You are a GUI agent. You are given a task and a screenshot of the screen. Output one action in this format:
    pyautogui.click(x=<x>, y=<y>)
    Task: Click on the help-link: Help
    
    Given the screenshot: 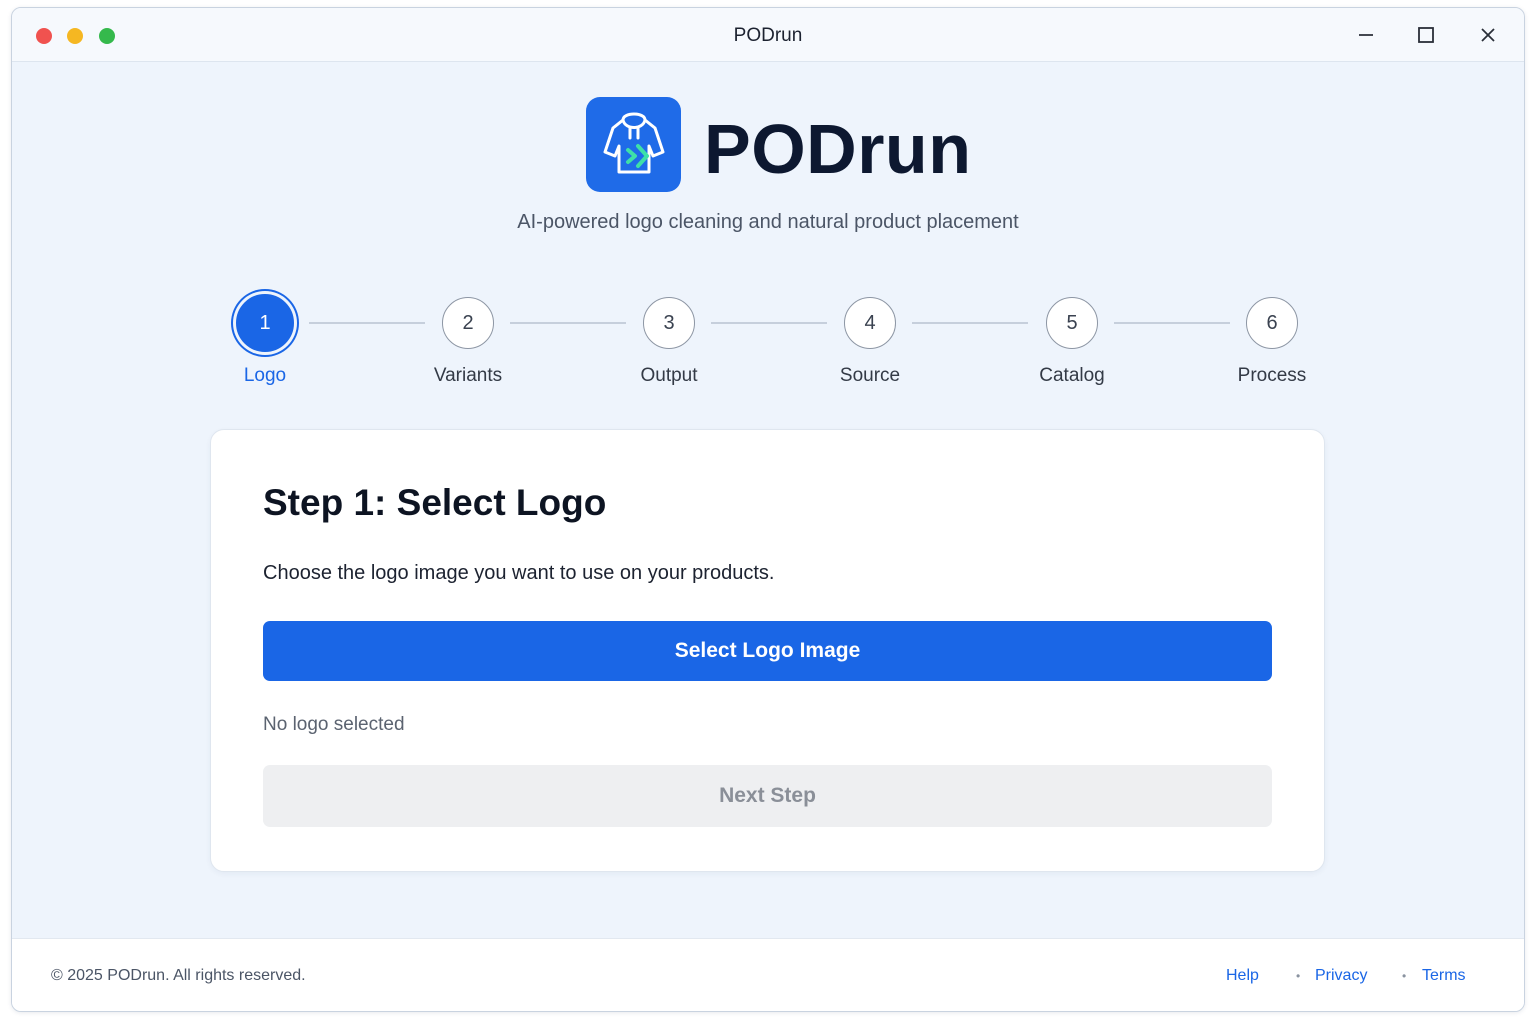 What is the action you would take?
    pyautogui.click(x=1242, y=976)
    